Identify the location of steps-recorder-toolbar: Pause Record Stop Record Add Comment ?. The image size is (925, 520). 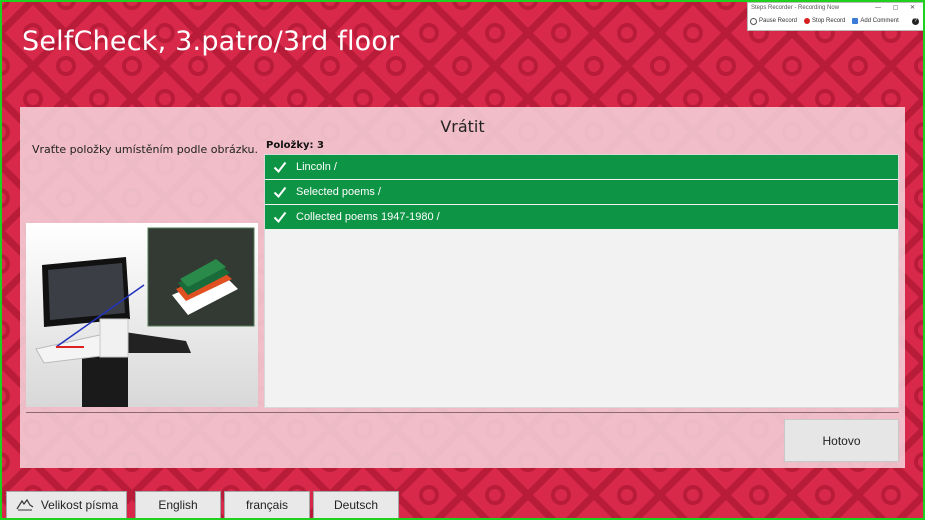
(835, 21).